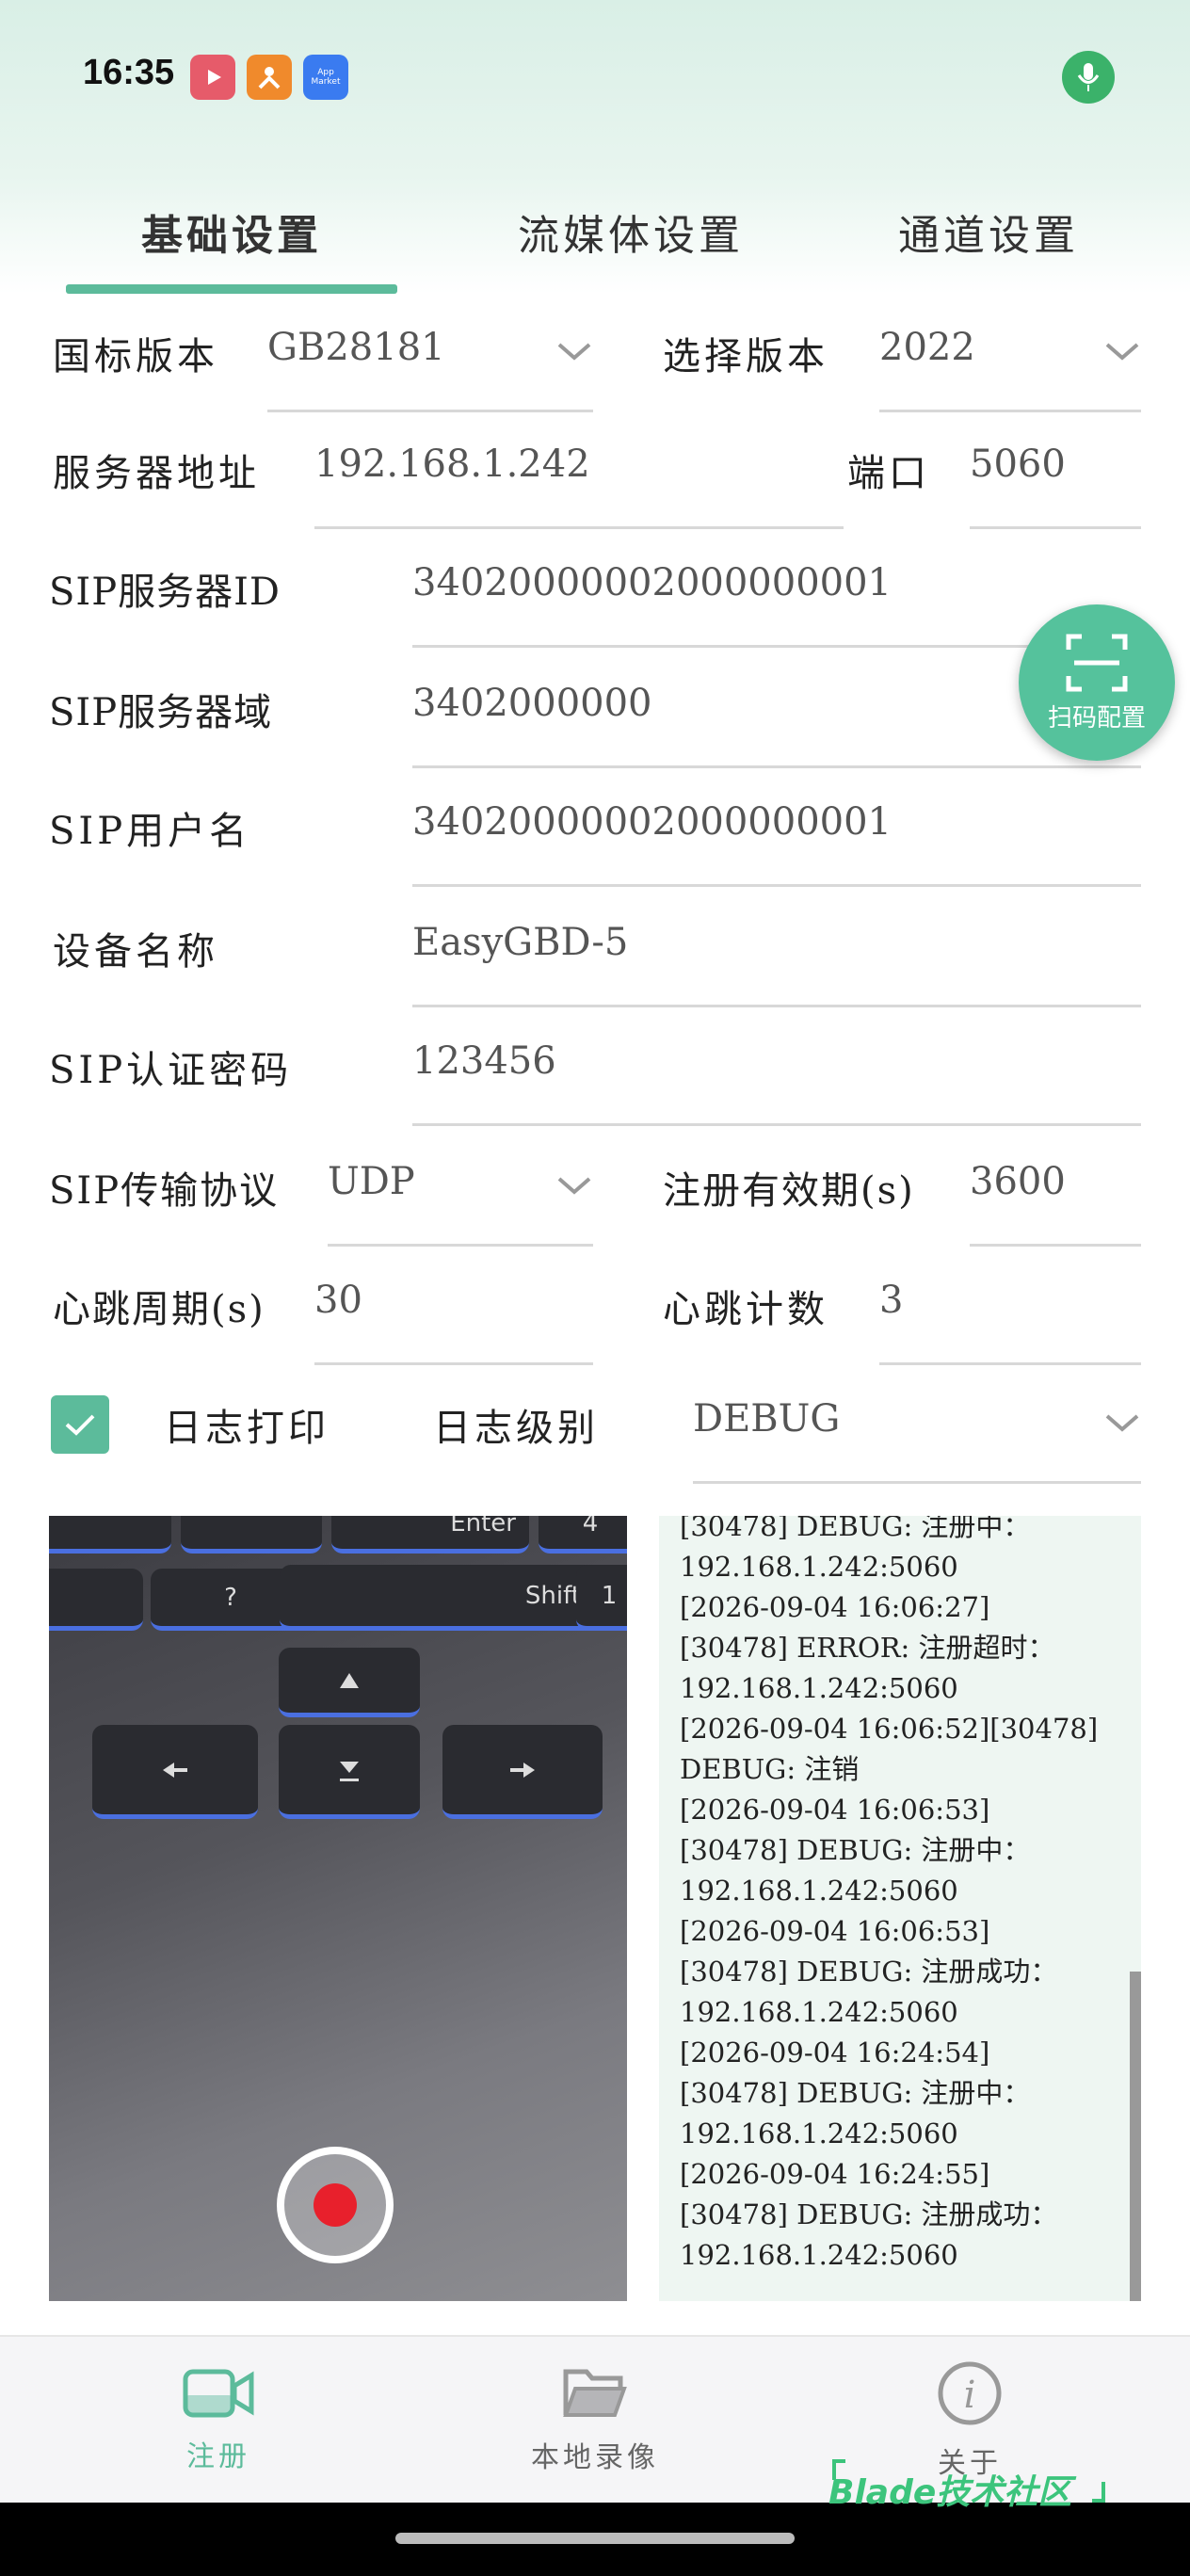  Describe the element at coordinates (835, 1607) in the screenshot. I see `log-line: [2026-09-04 16:06:27]` at that location.